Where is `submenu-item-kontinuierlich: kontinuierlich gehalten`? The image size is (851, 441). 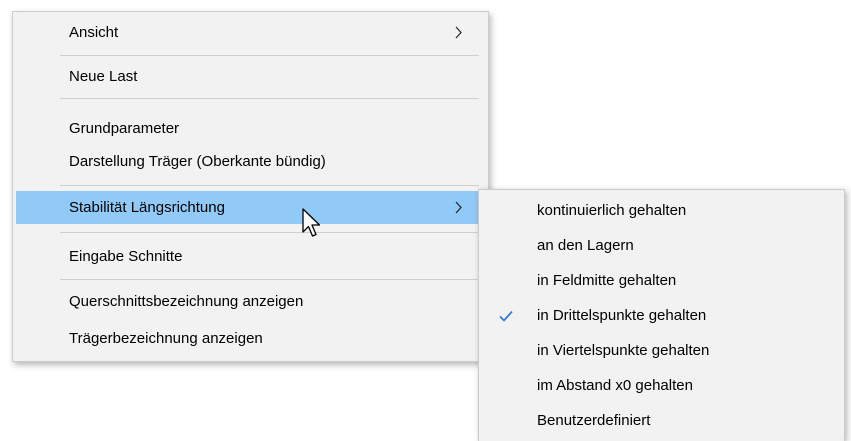
submenu-item-kontinuierlich: kontinuierlich gehalten is located at coordinates (661, 211).